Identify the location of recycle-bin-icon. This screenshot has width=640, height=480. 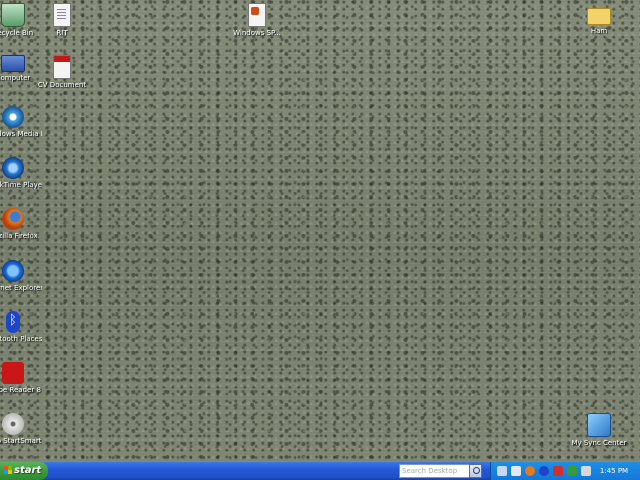
(13, 15).